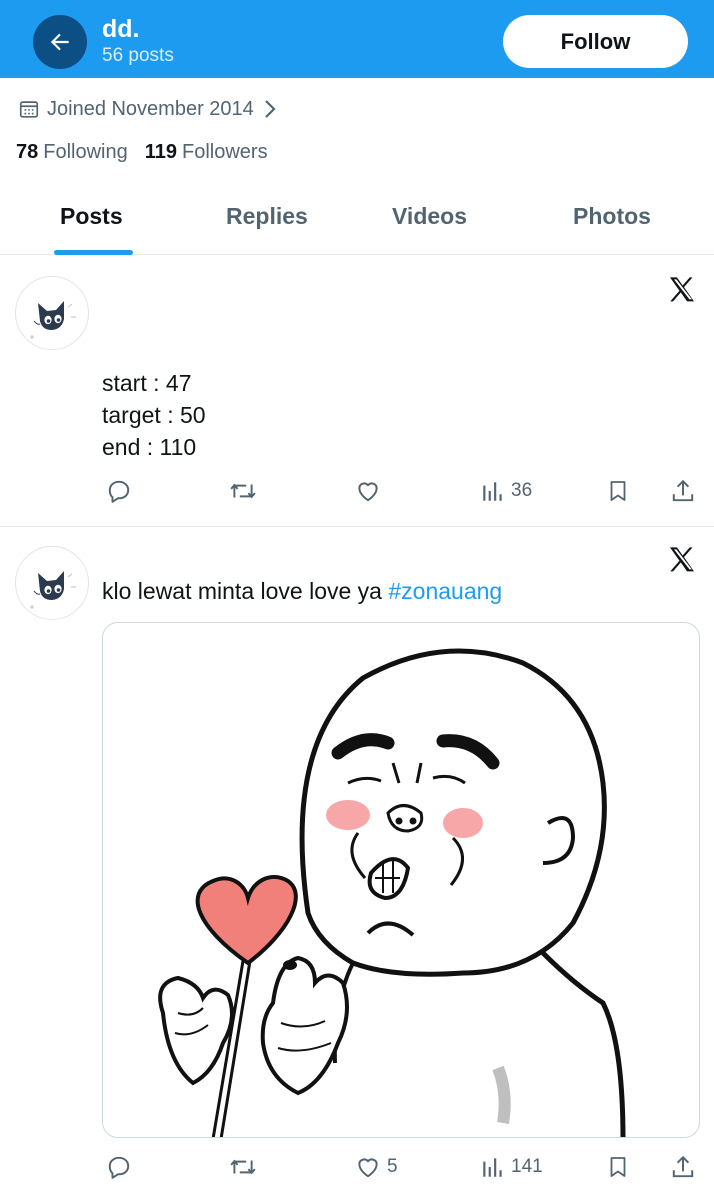  I want to click on like-button: 5, so click(376, 1167).